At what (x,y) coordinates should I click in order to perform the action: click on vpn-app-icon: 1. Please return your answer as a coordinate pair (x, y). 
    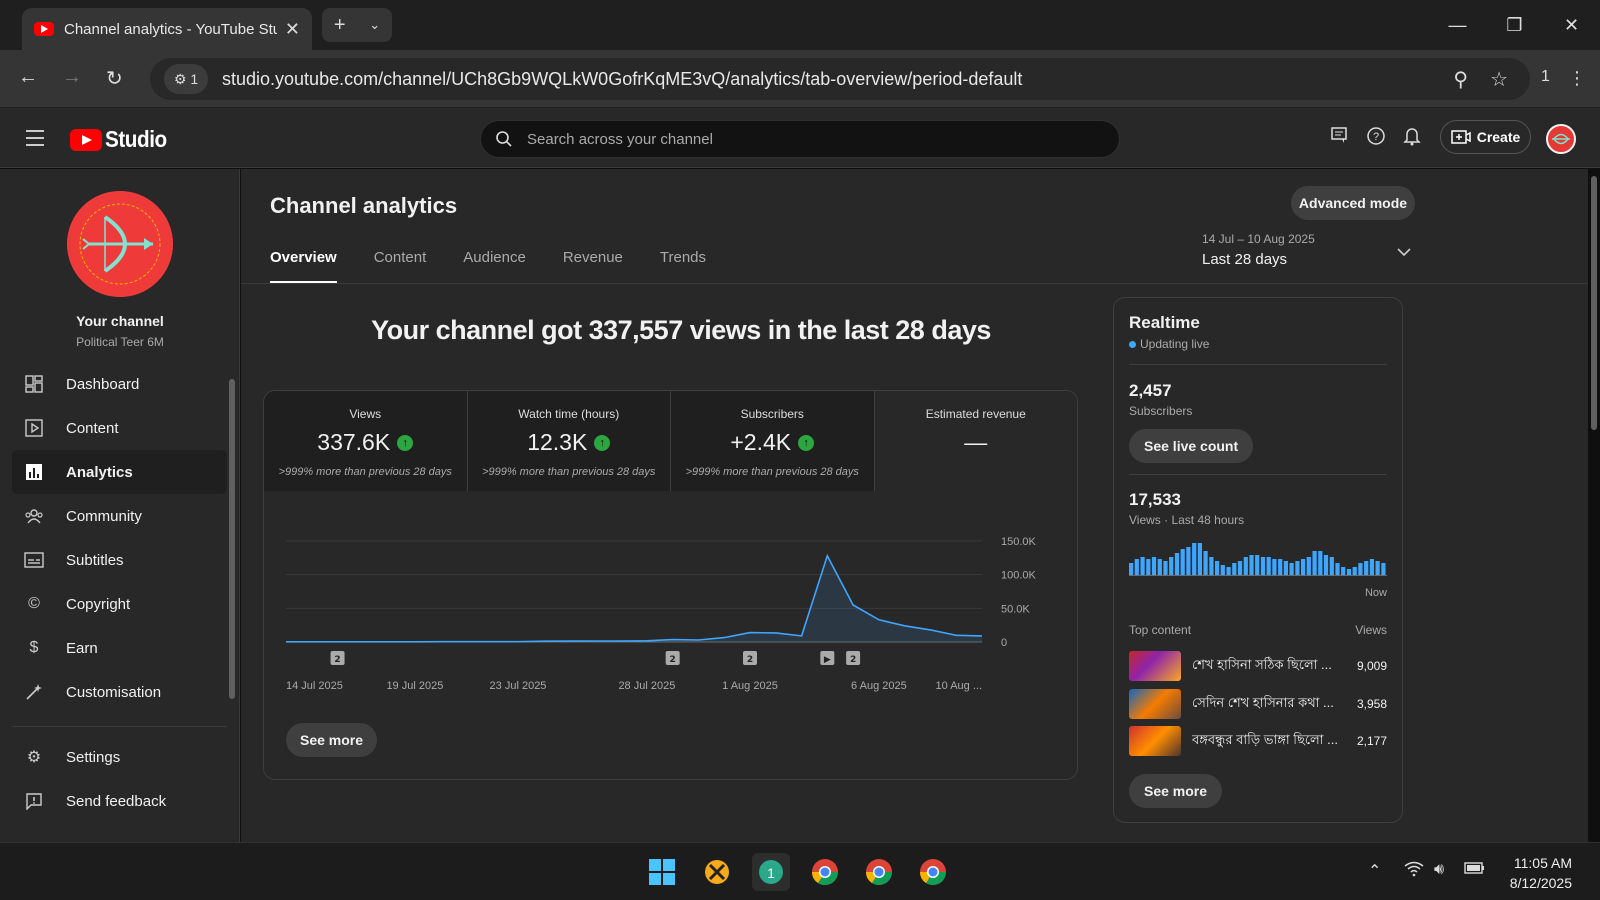
    Looking at the image, I should click on (771, 872).